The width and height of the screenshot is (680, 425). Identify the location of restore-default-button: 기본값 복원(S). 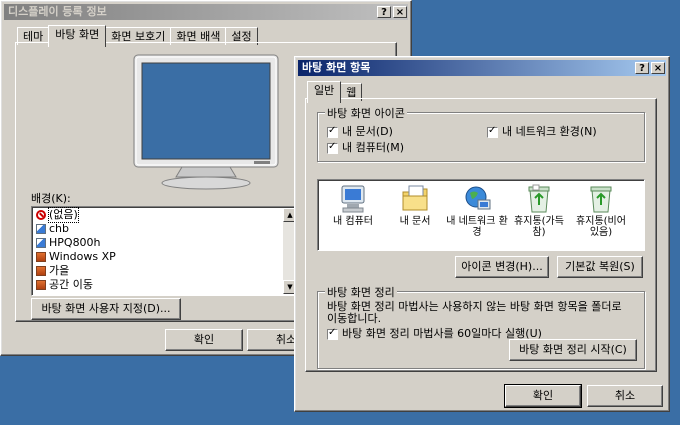
(600, 267).